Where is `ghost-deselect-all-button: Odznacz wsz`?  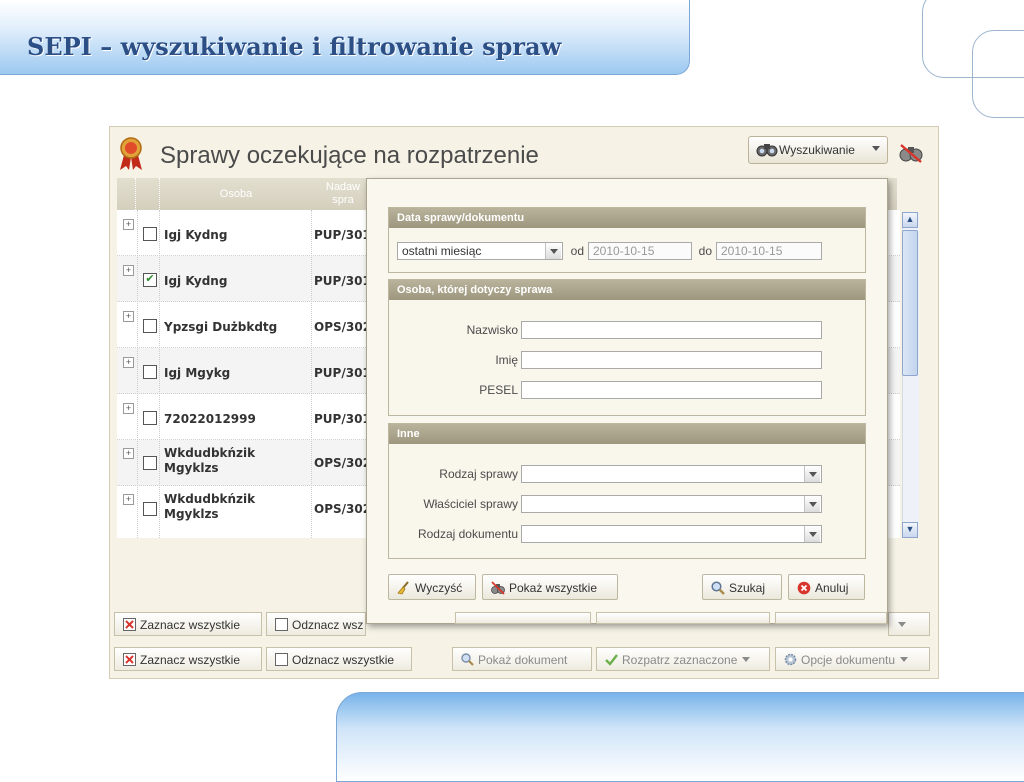
ghost-deselect-all-button: Odznacz wsz is located at coordinates (316, 624).